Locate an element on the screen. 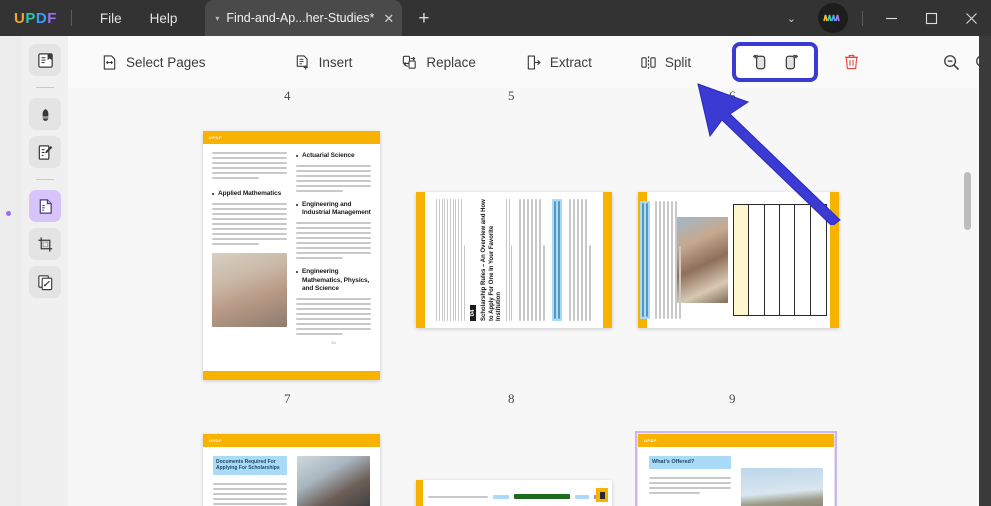 This screenshot has width=991, height=506. split-button: Split is located at coordinates (665, 62).